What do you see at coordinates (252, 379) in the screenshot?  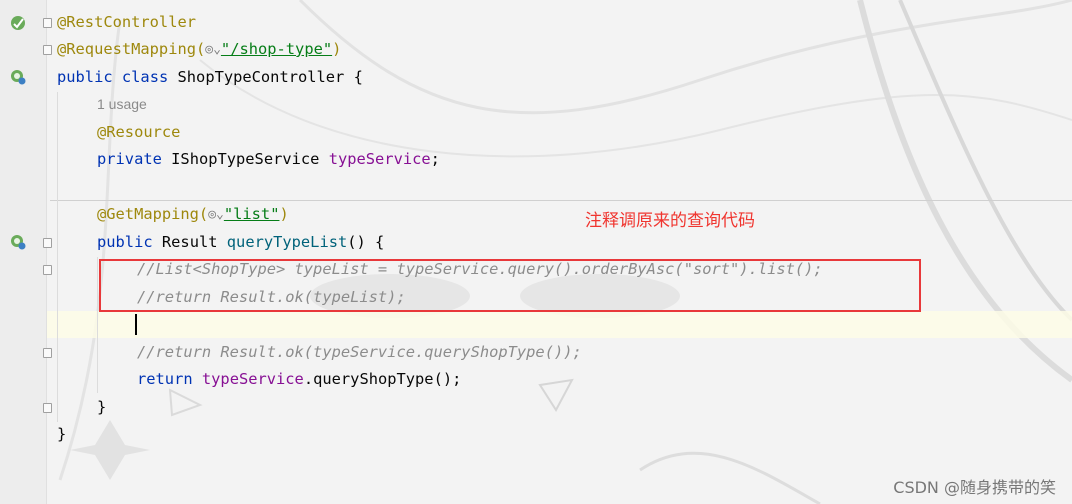 I see `return-target: typeService` at bounding box center [252, 379].